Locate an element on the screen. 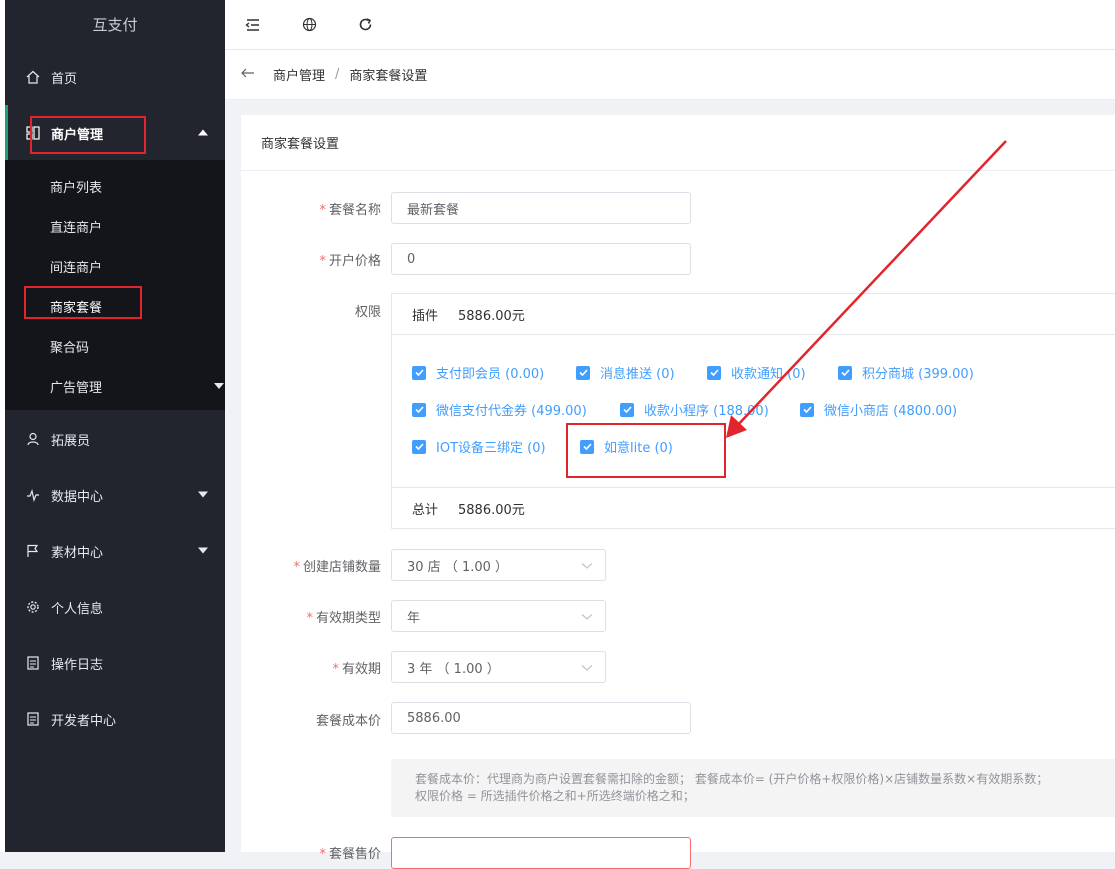  period-label: * 有效期 is located at coordinates (356, 669).